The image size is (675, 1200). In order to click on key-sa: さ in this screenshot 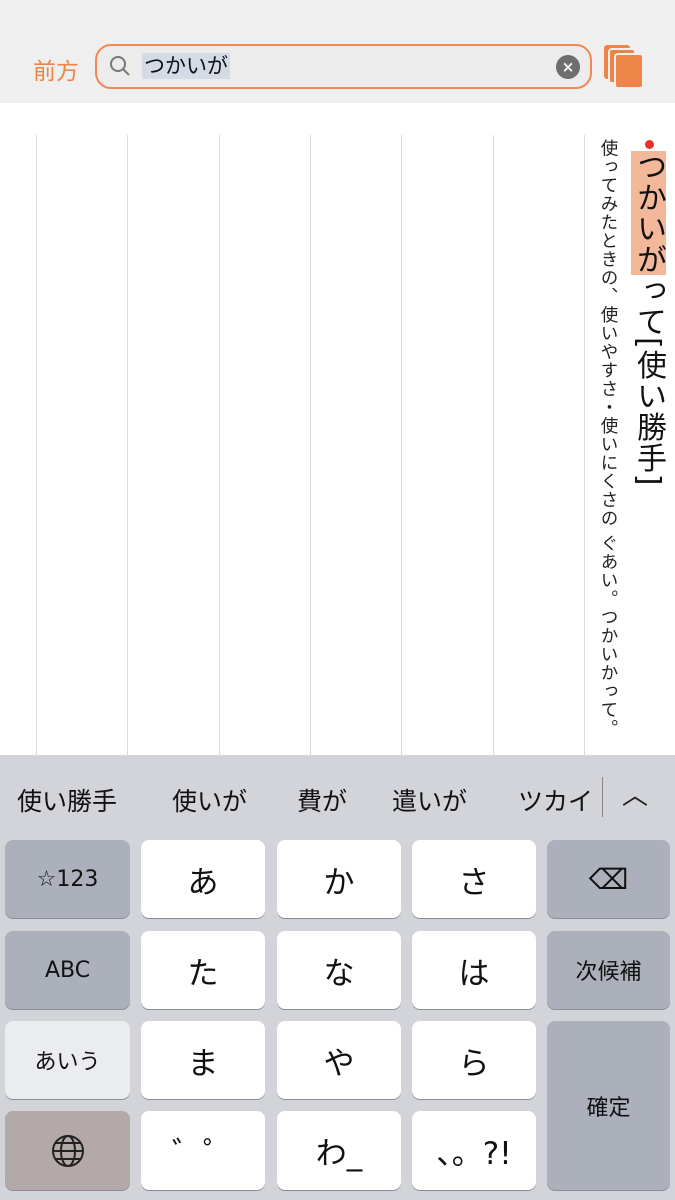, I will do `click(474, 879)`.